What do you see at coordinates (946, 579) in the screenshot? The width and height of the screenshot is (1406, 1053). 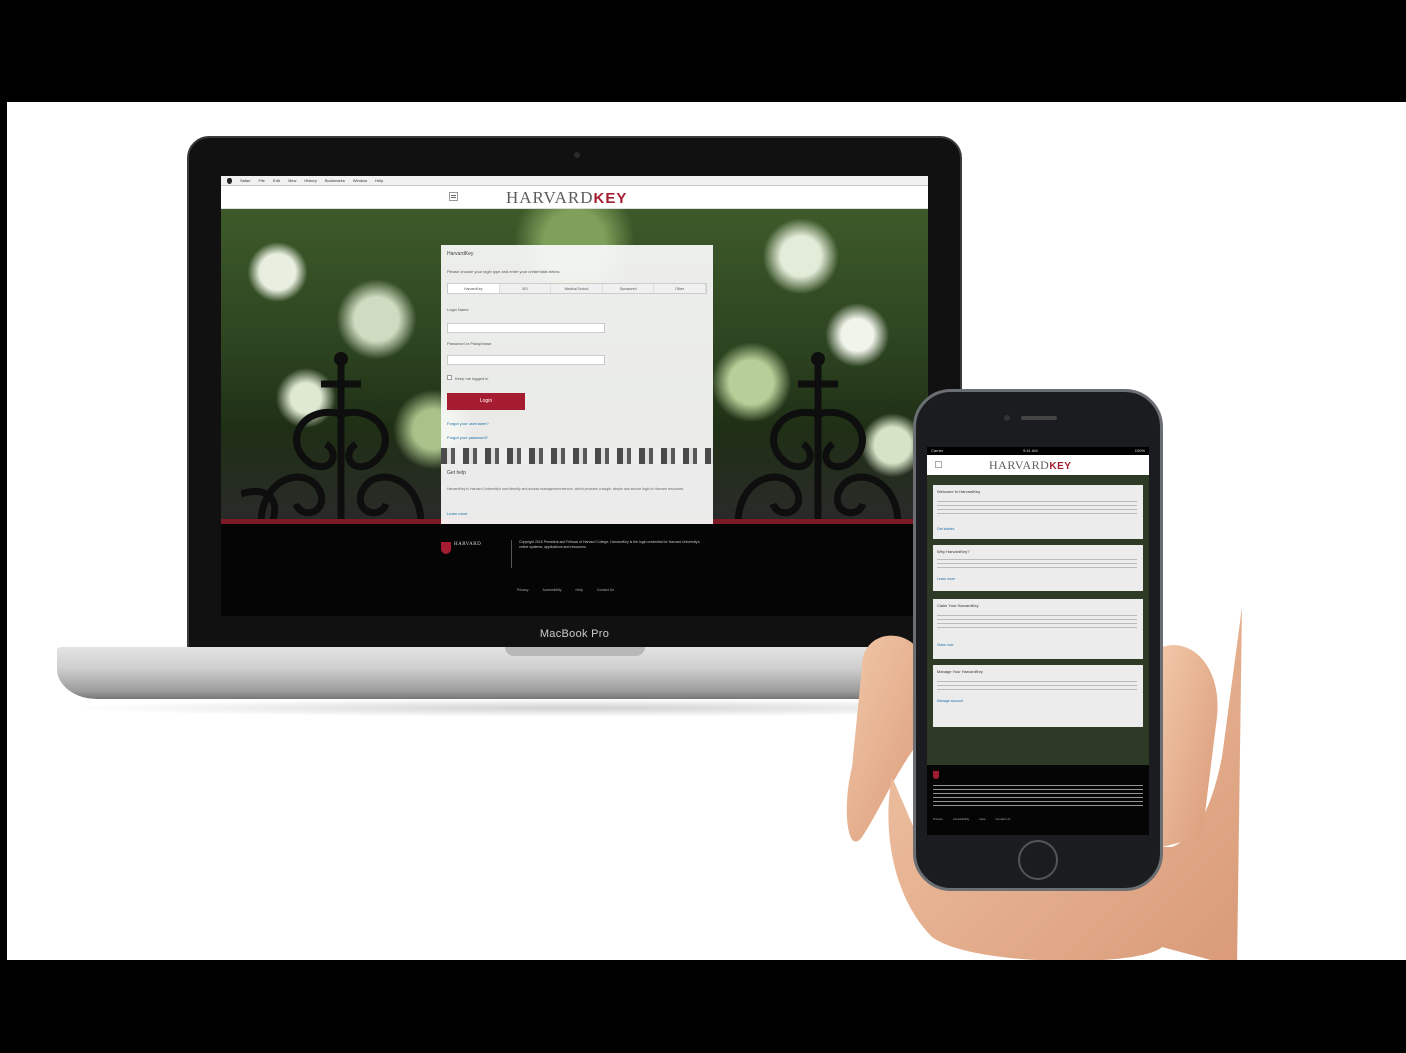 I see `card-link: Learn more` at bounding box center [946, 579].